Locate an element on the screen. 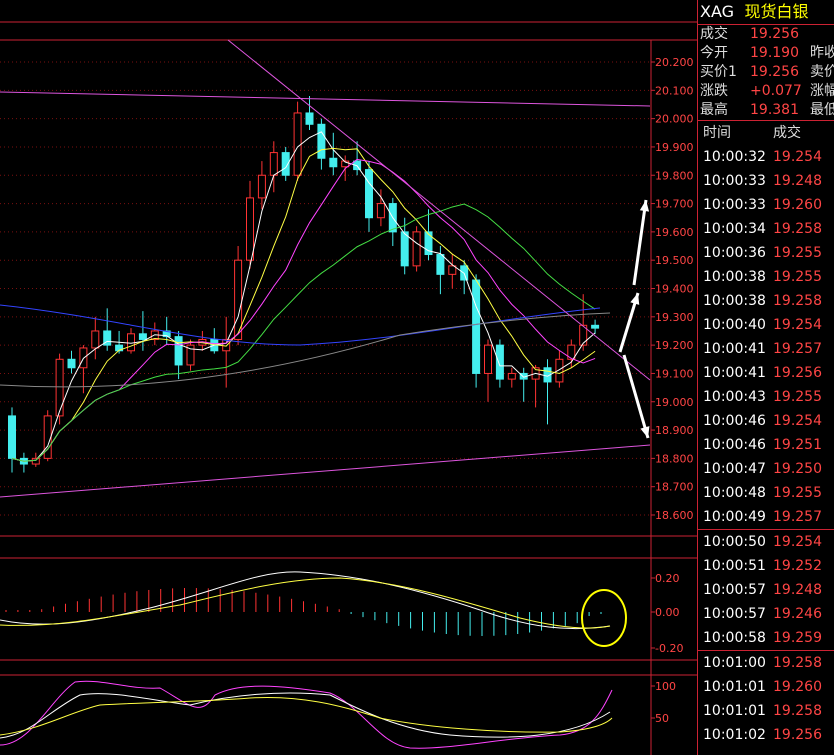 This screenshot has width=834, height=755. tick-row: 10:00:48 19.255 is located at coordinates (766, 493).